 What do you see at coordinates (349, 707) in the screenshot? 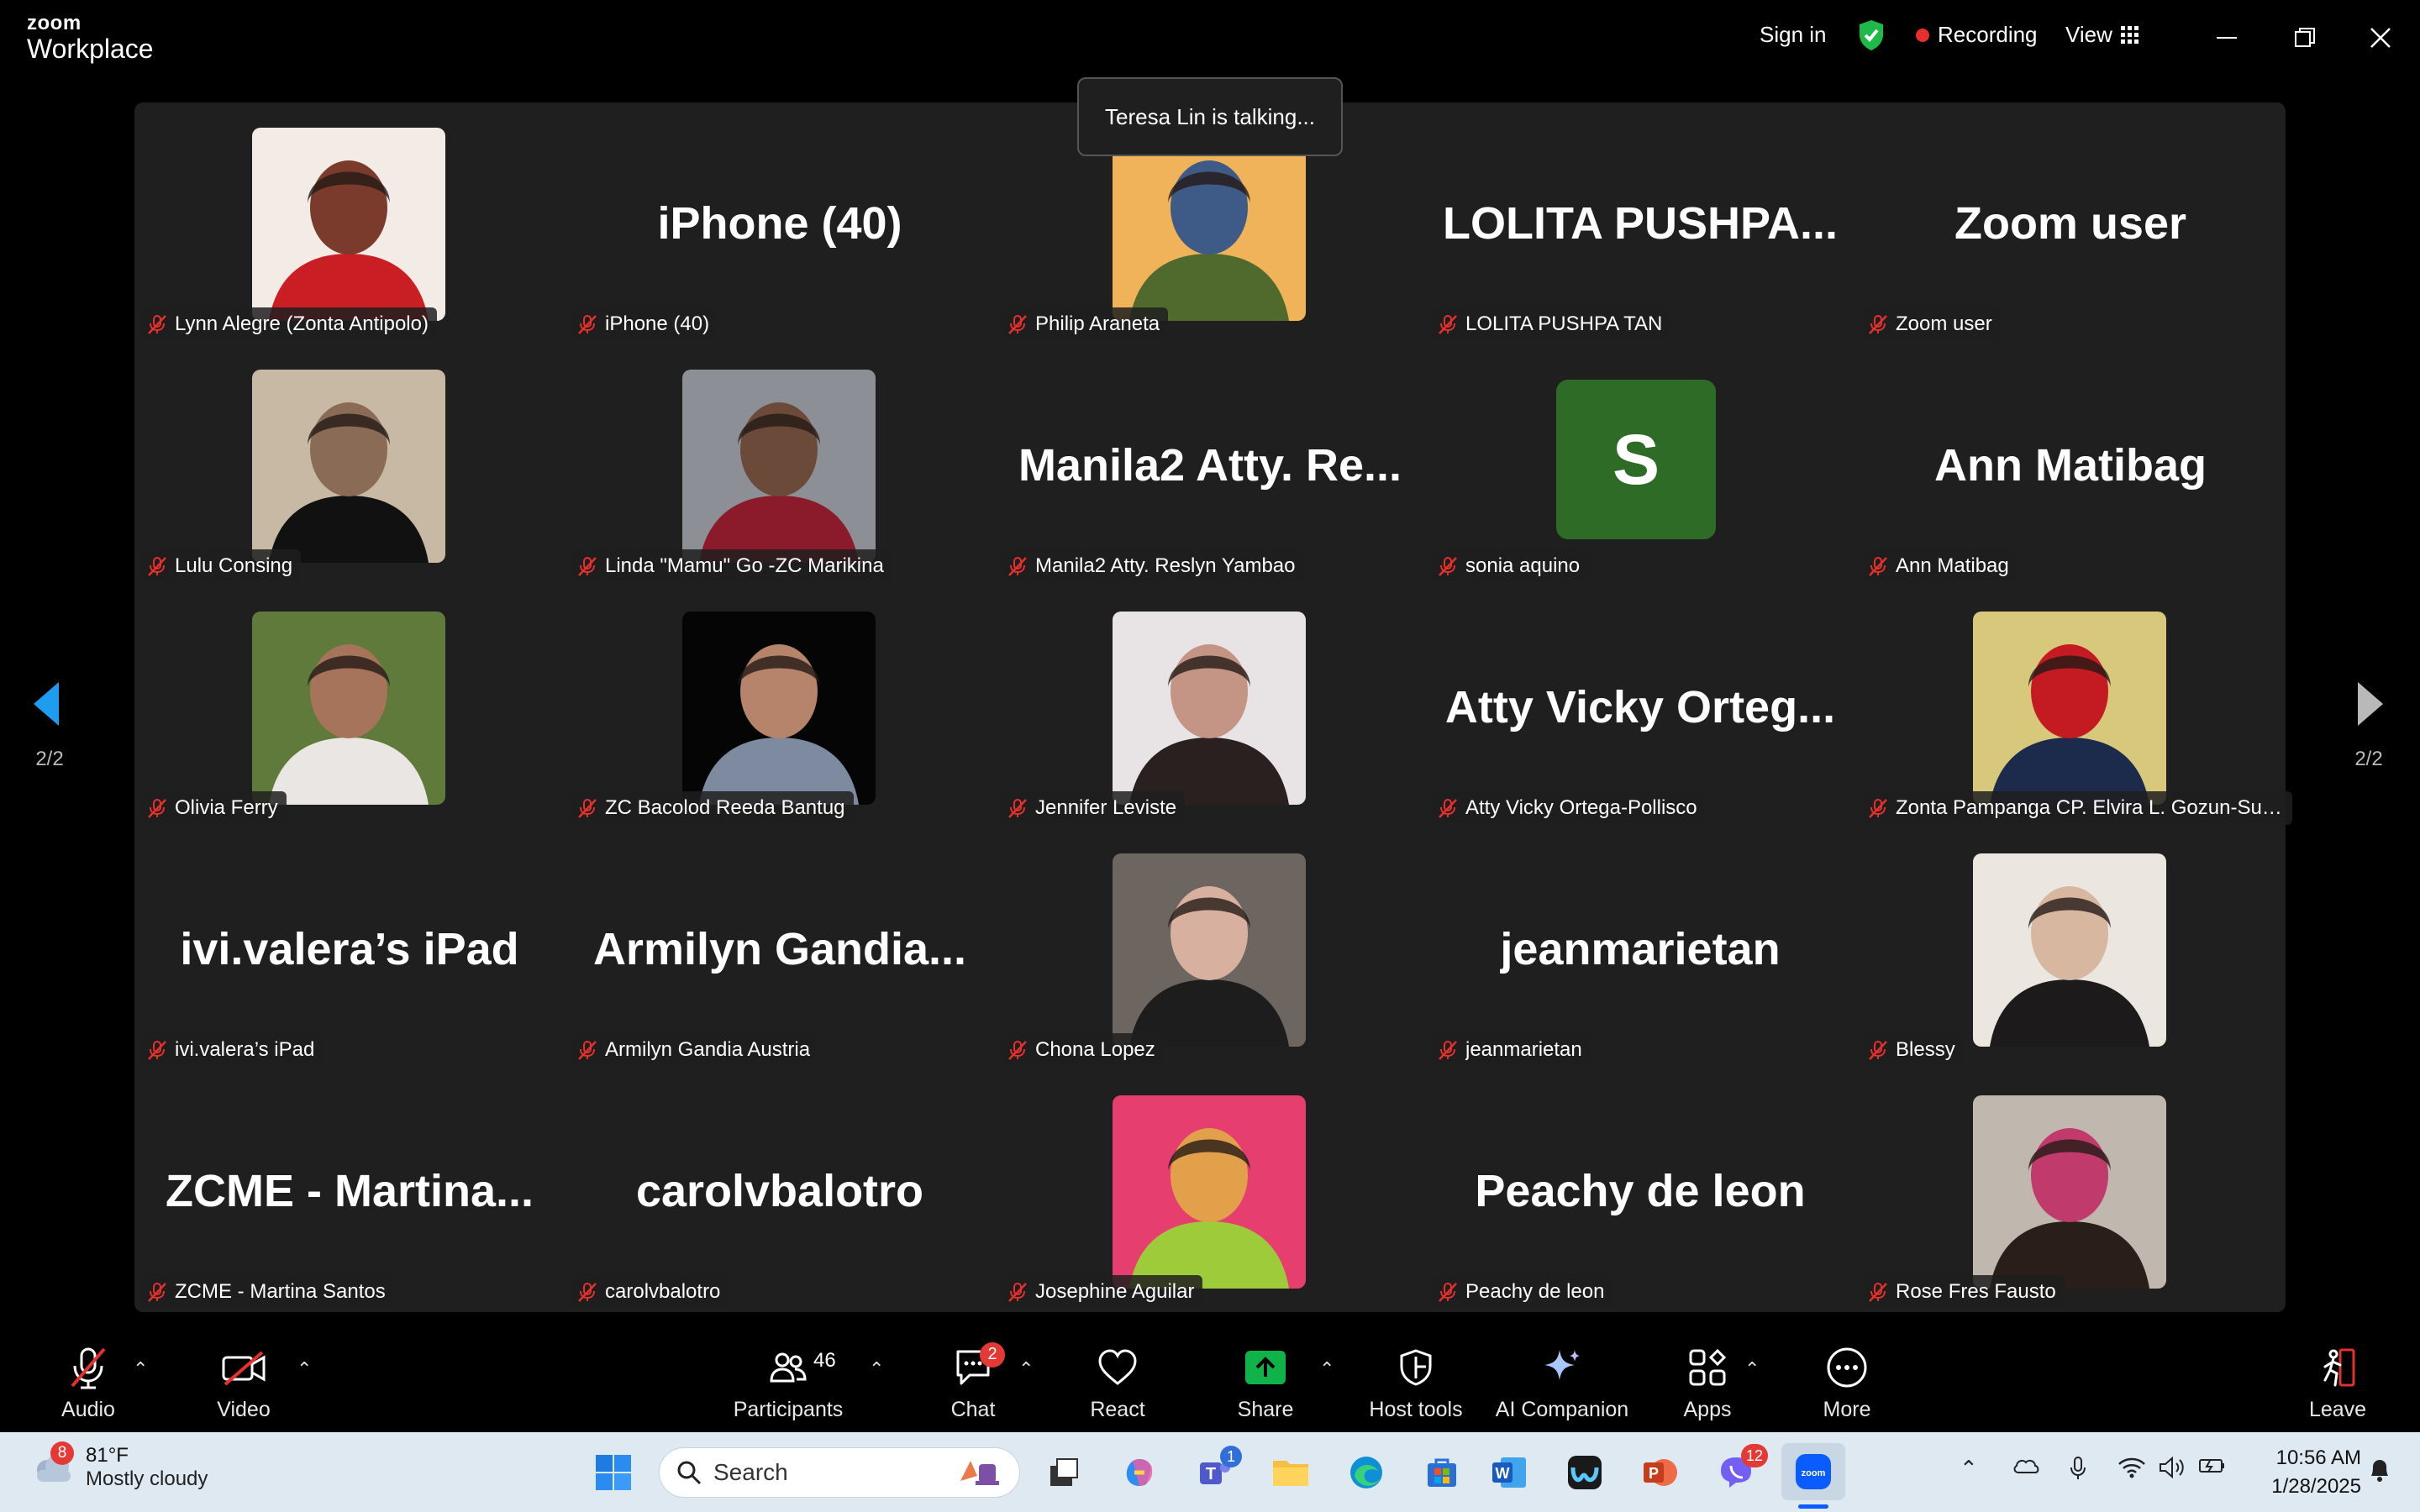
I see `participant-tile: Olivia Ferry` at bounding box center [349, 707].